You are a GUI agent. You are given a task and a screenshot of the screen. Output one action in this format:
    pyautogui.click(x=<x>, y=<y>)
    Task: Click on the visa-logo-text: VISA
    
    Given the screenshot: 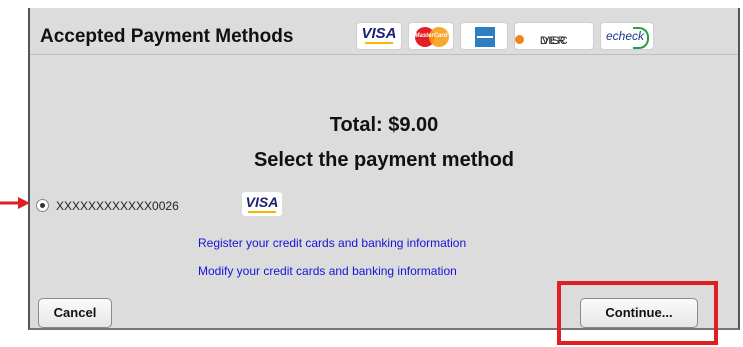 What is the action you would take?
    pyautogui.click(x=379, y=33)
    